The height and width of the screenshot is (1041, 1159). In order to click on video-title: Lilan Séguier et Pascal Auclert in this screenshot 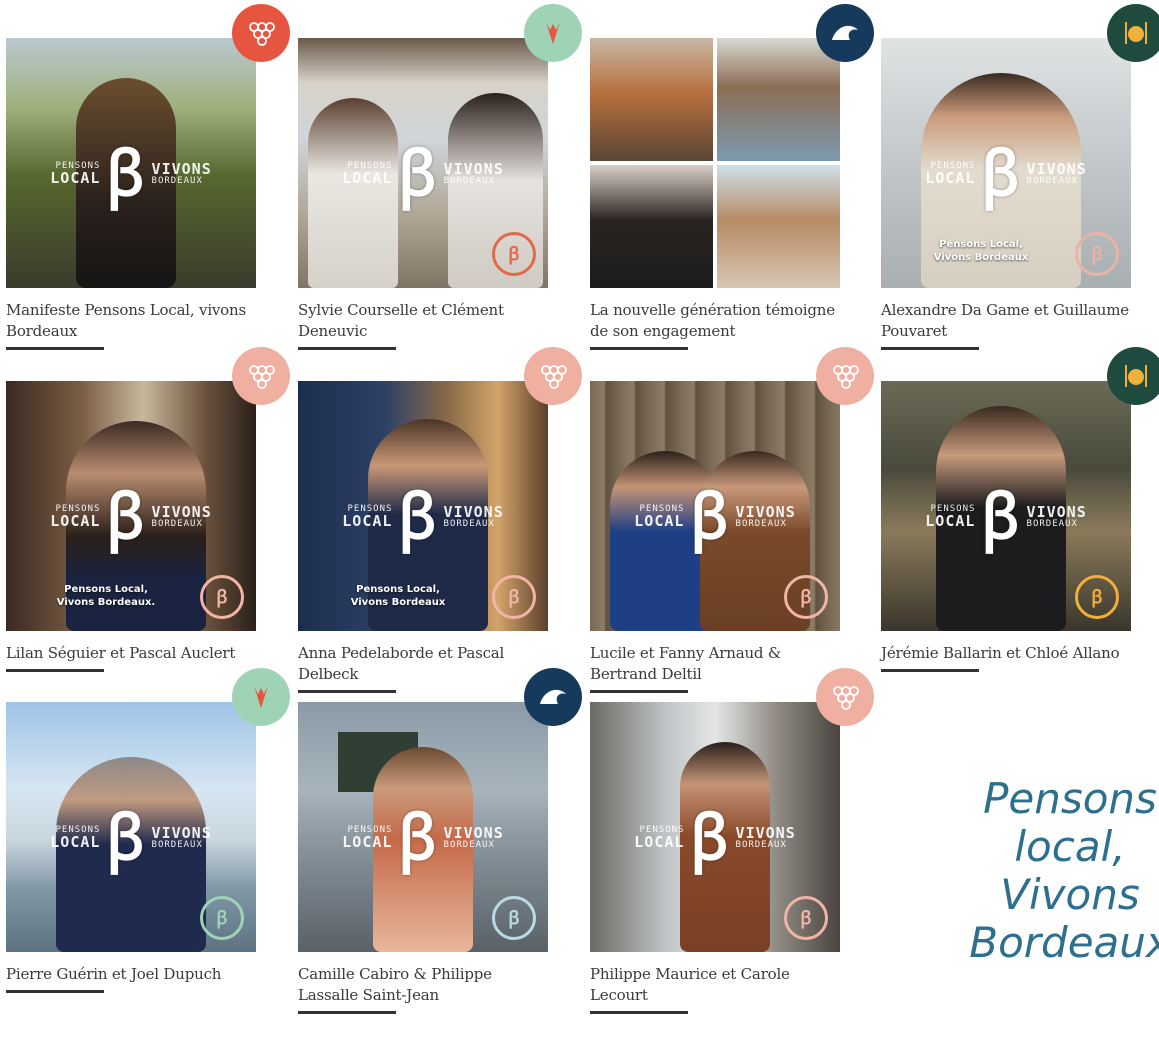, I will do `click(131, 653)`.